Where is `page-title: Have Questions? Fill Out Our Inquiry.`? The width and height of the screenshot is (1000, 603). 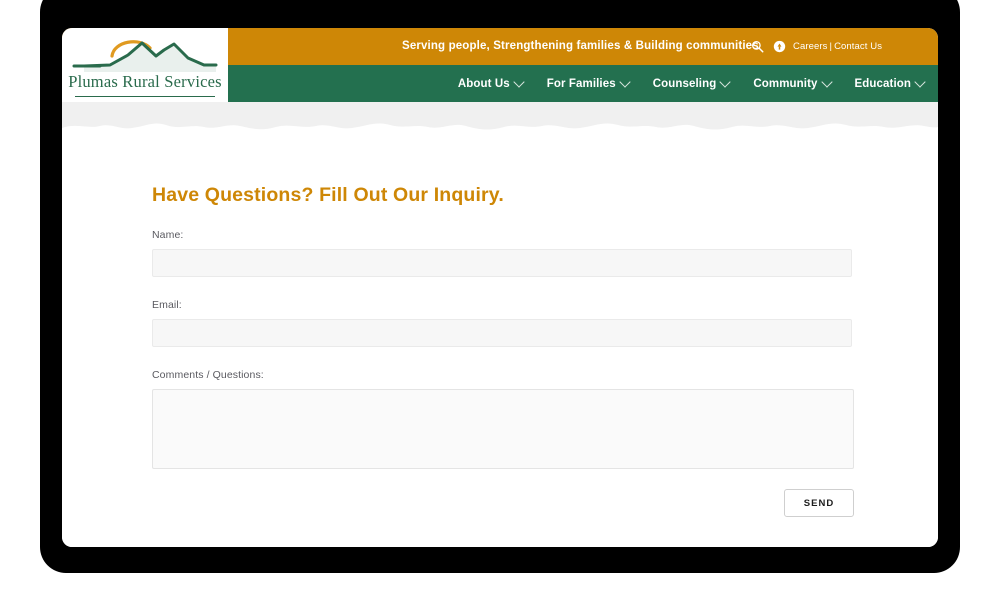
page-title: Have Questions? Fill Out Our Inquiry. is located at coordinates (328, 195).